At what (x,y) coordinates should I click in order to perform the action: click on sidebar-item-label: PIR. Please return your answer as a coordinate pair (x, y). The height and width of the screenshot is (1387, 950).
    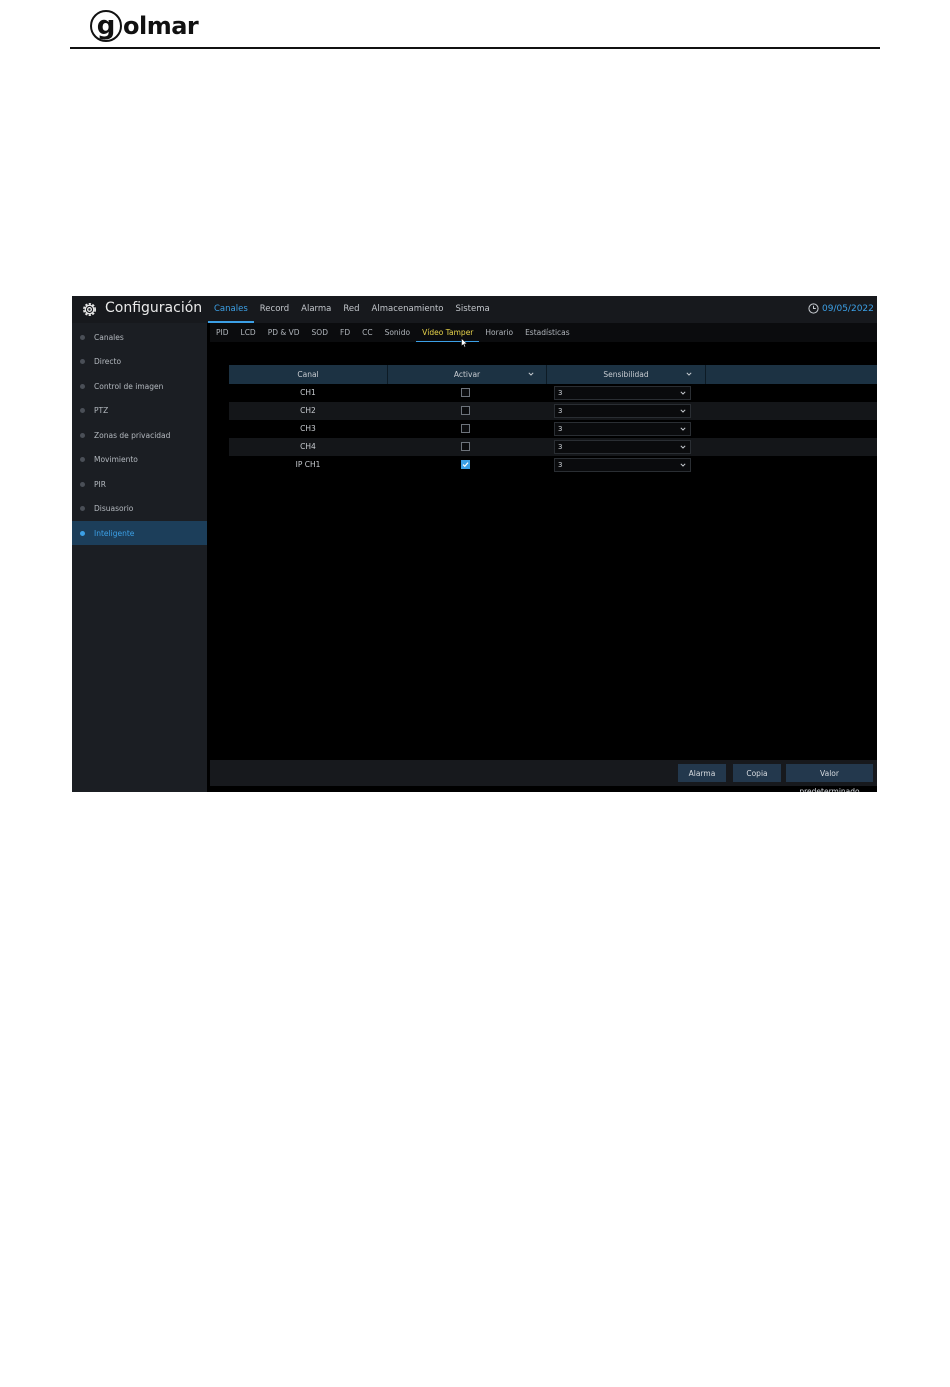
    Looking at the image, I should click on (100, 484).